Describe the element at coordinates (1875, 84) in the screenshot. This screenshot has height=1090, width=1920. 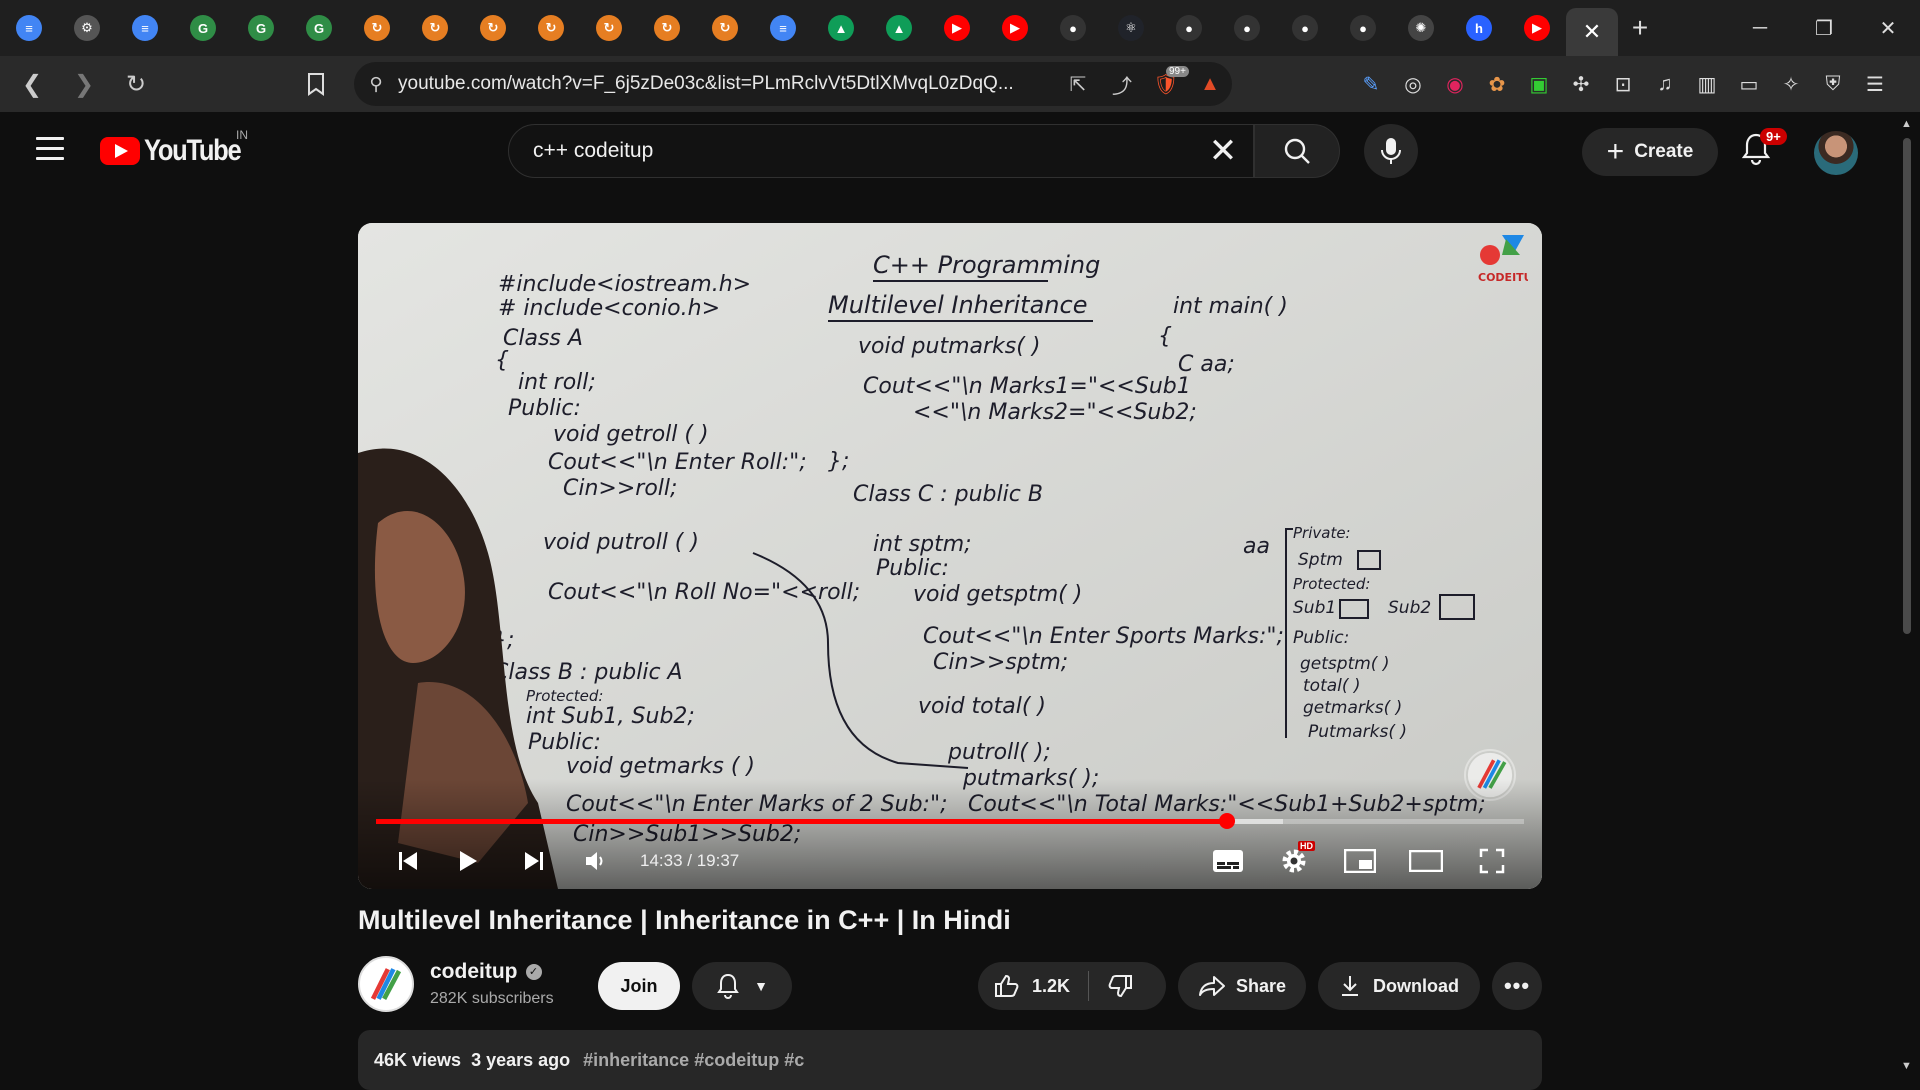
I see `browser-menu-icon: ☰` at that location.